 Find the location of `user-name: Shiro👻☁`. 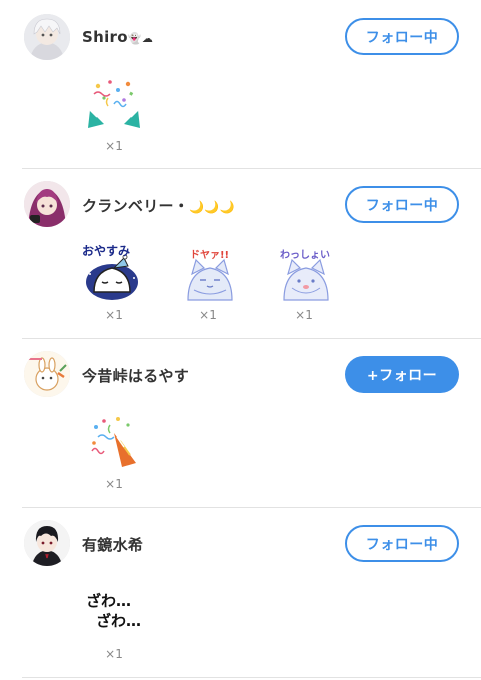

user-name: Shiro👻☁ is located at coordinates (117, 37).